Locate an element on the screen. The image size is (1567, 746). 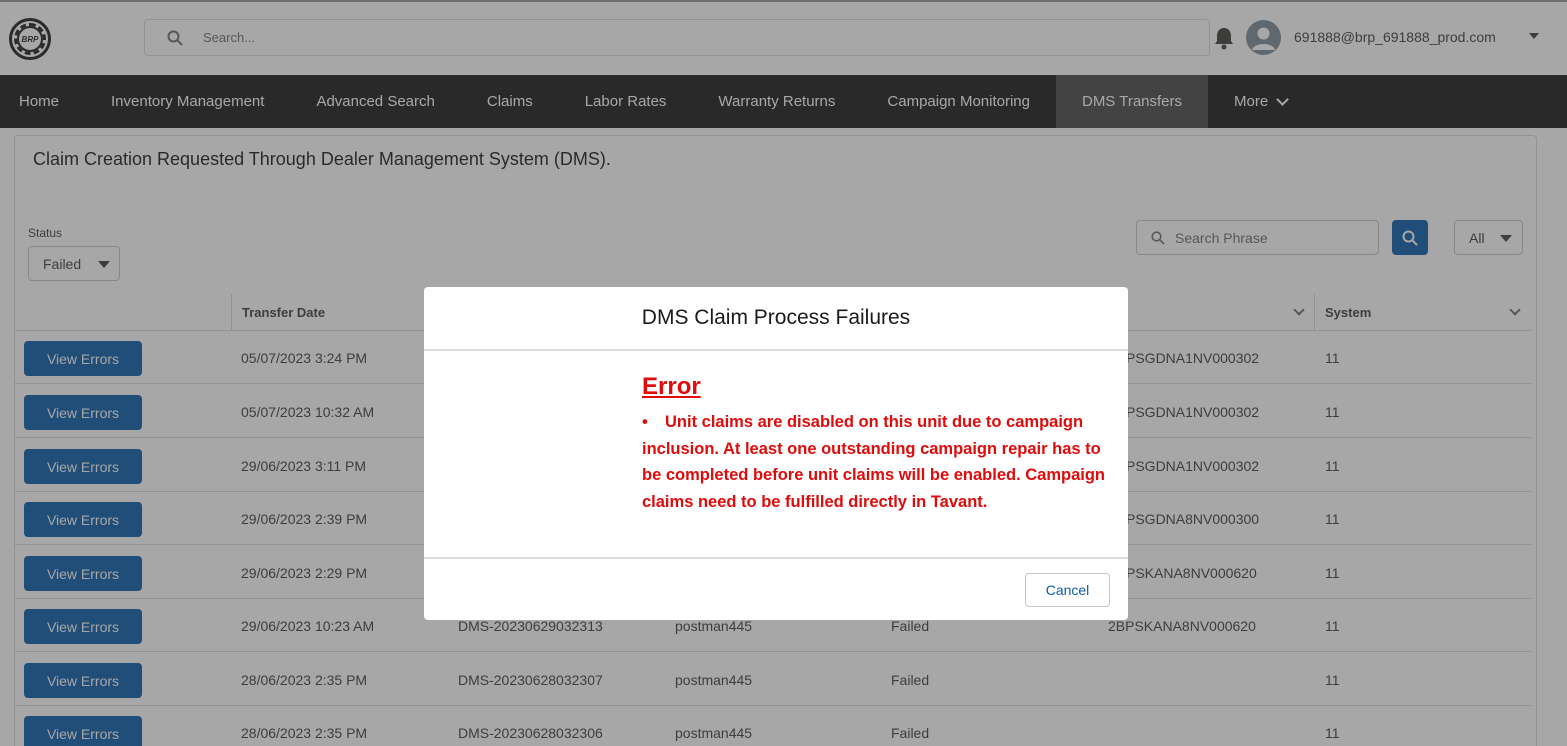
modal-footer: Cancel is located at coordinates (776, 588).